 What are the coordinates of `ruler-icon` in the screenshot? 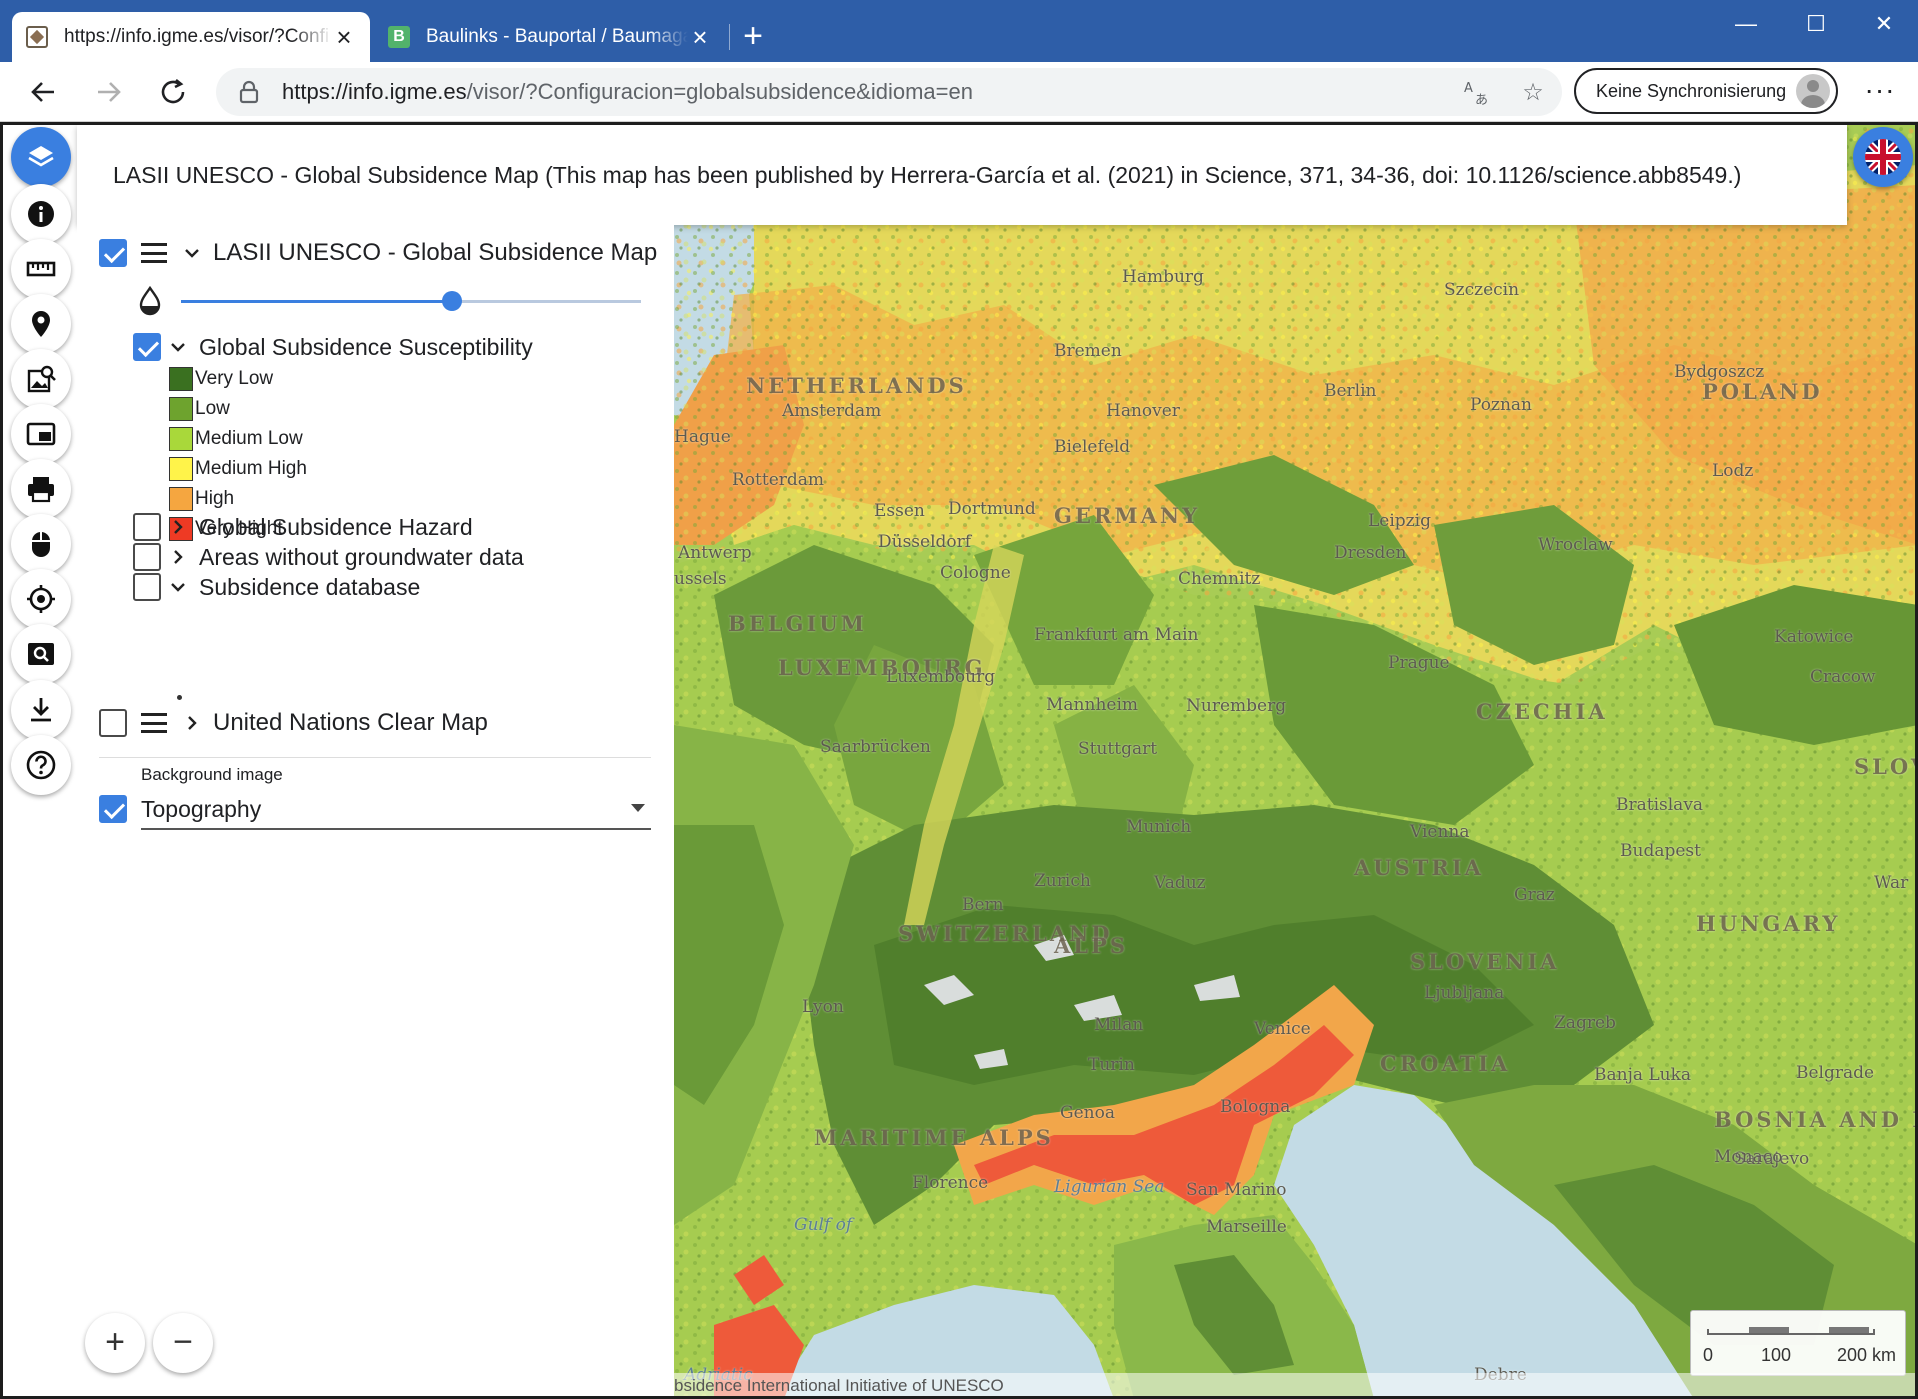 It's located at (41, 269).